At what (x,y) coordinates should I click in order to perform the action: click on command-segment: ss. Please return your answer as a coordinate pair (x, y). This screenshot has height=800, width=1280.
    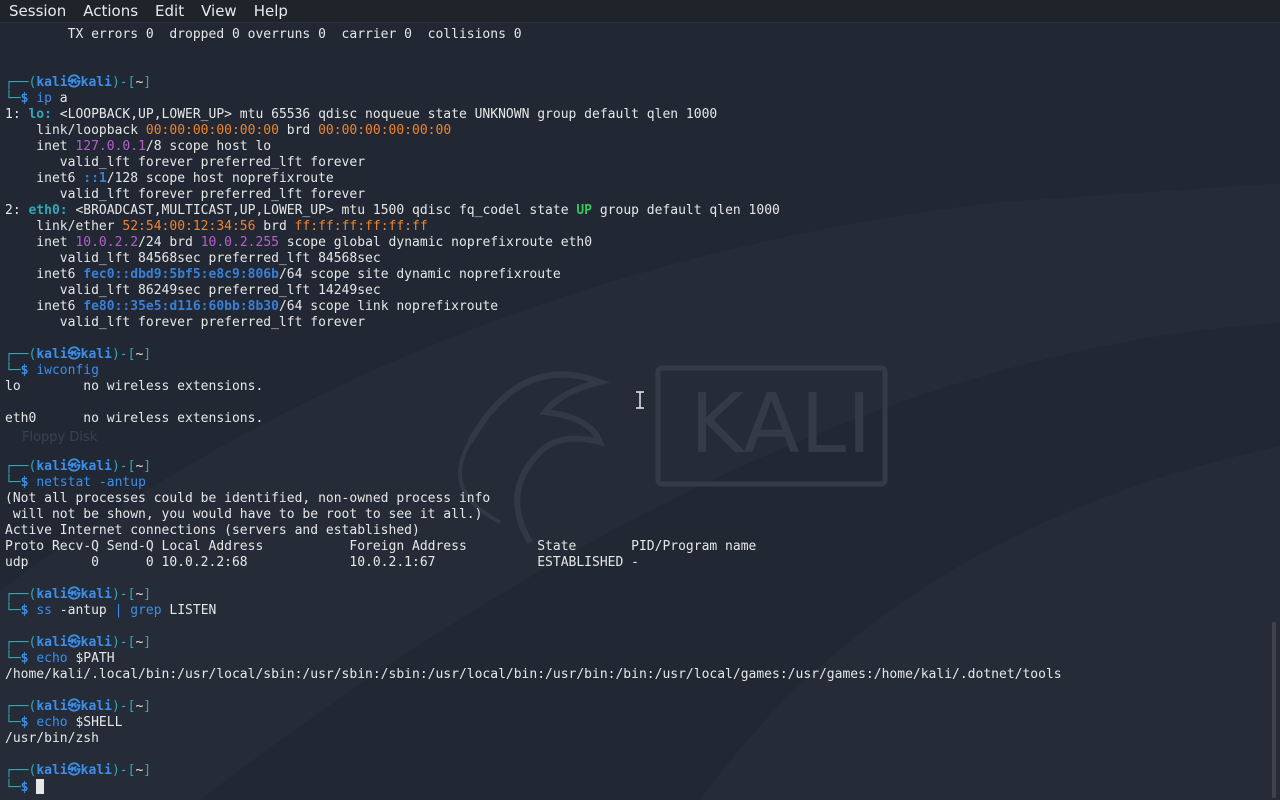
    Looking at the image, I should click on (44, 610).